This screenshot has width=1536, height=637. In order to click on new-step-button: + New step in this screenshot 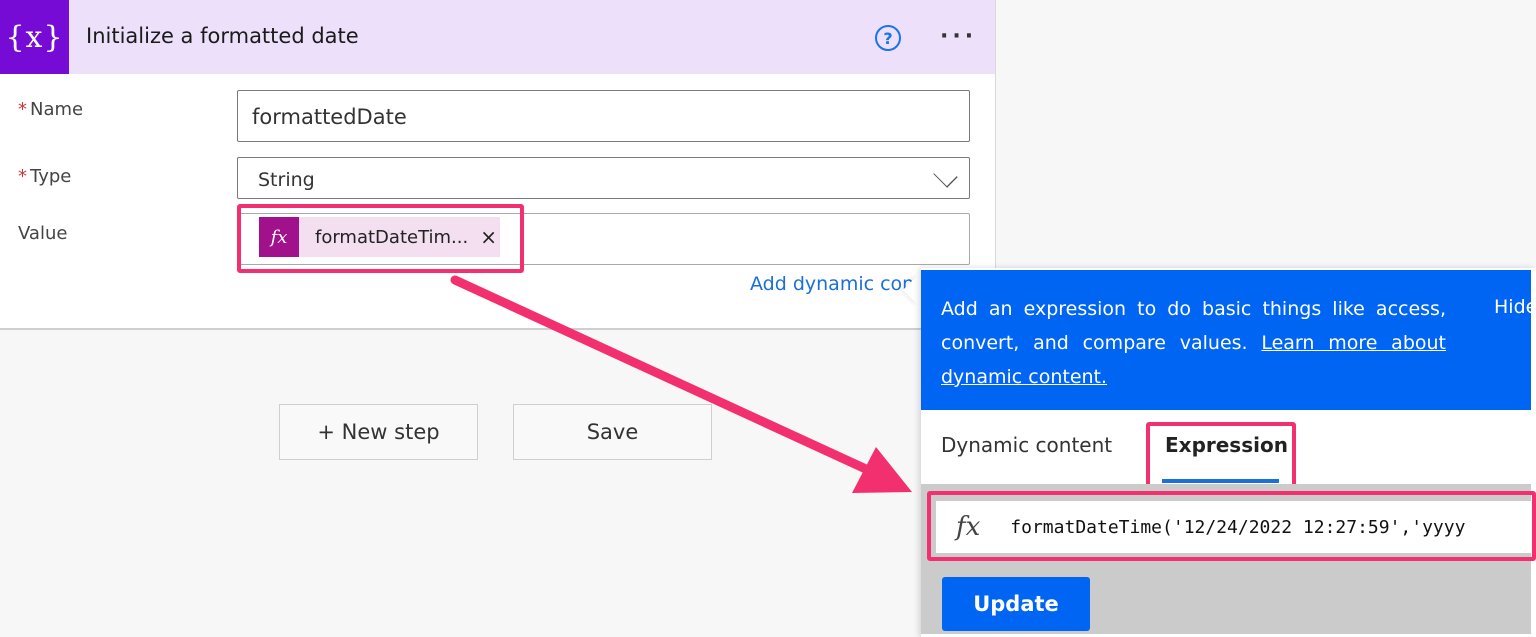, I will do `click(378, 432)`.